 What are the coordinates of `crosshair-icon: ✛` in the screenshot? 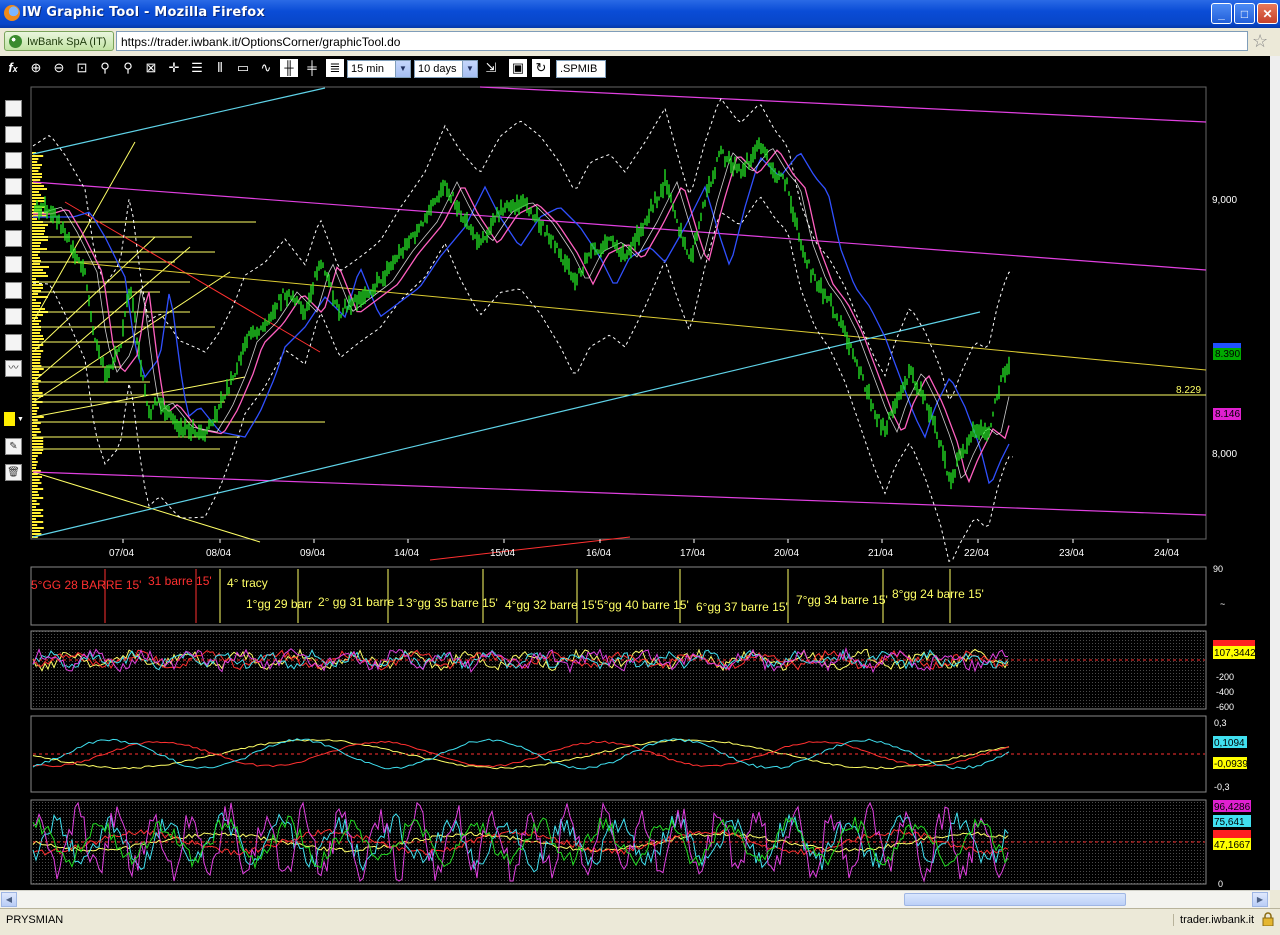 It's located at (174, 68).